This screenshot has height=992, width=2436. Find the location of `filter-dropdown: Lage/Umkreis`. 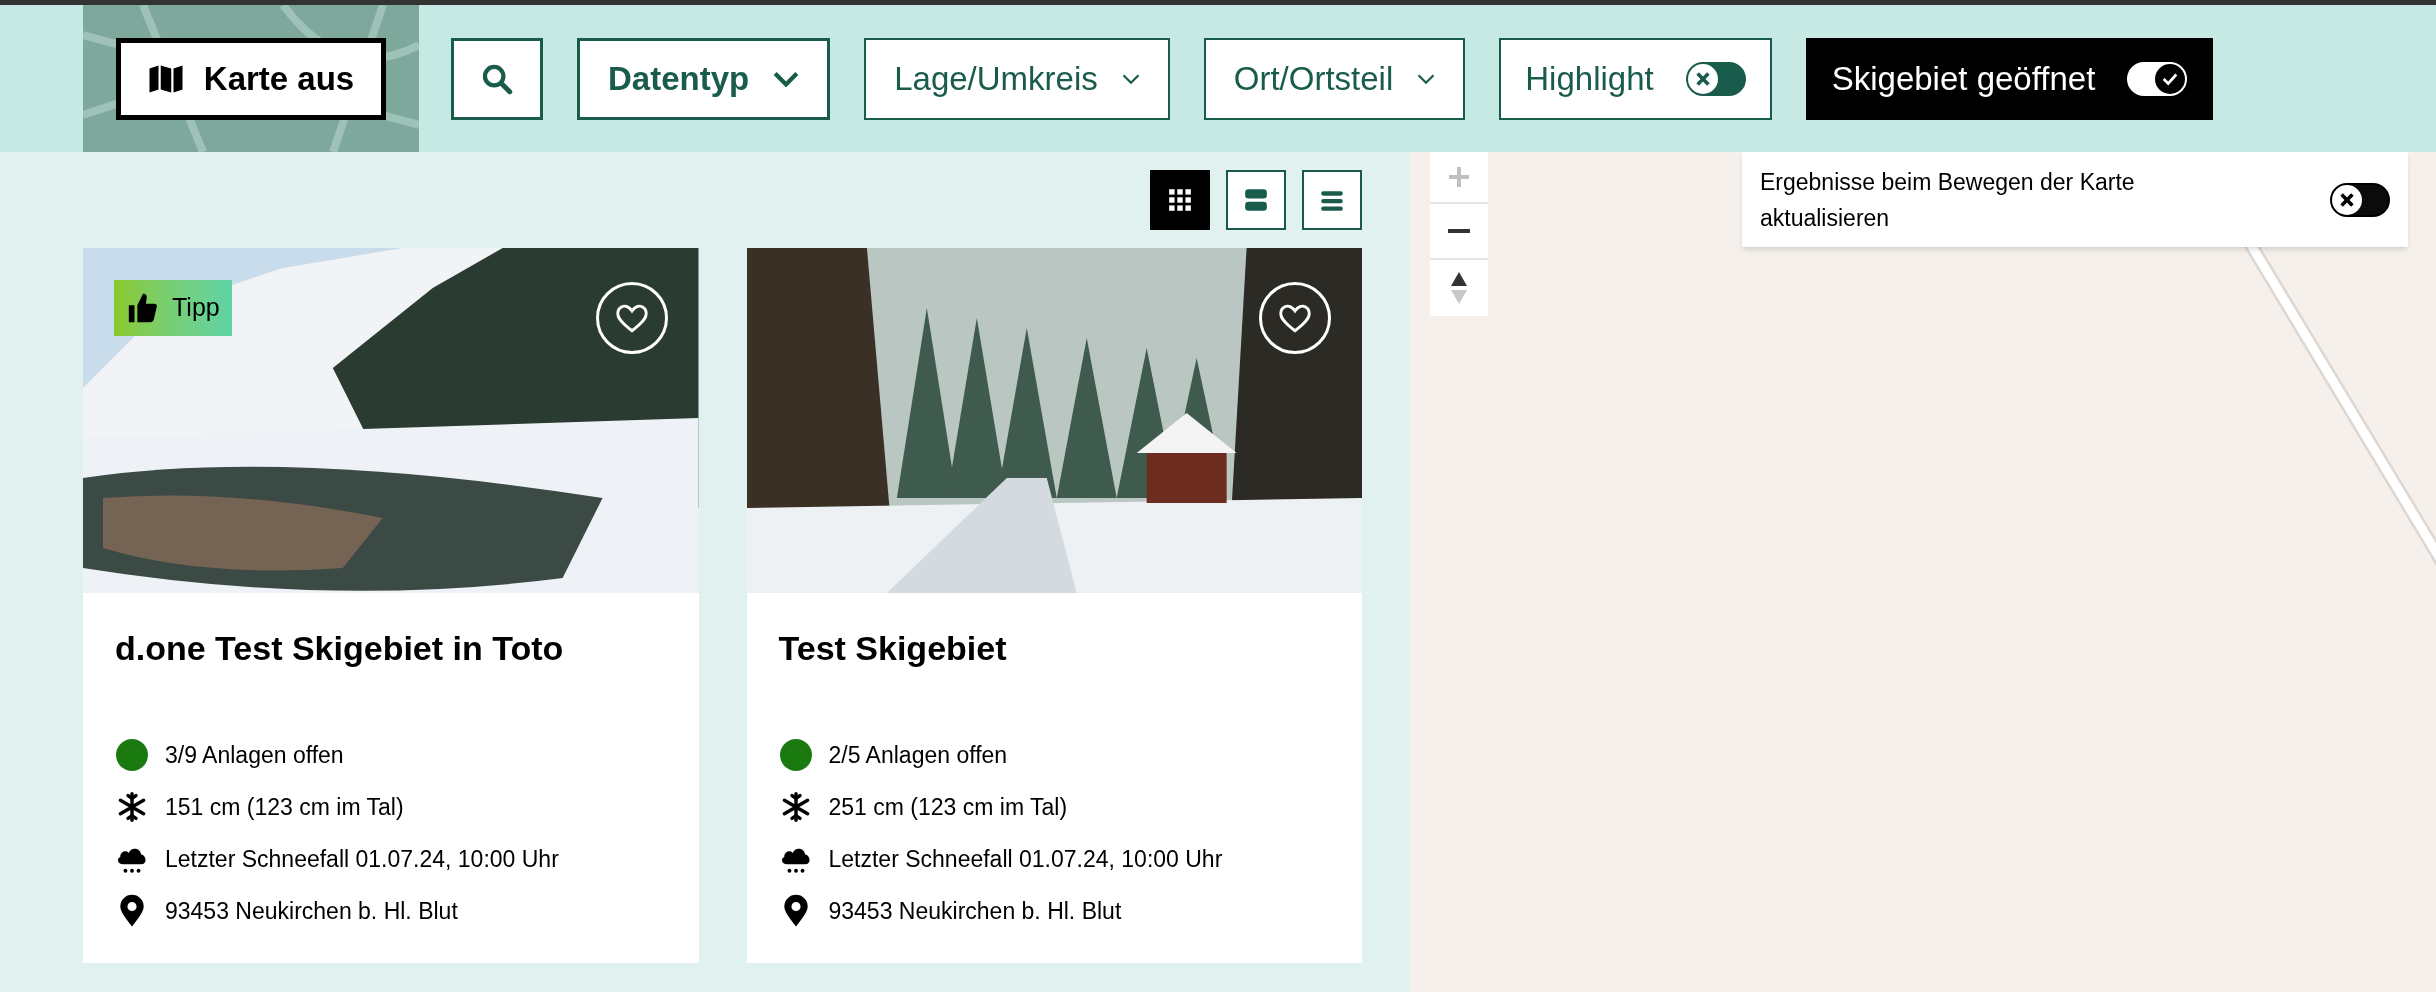

filter-dropdown: Lage/Umkreis is located at coordinates (1017, 78).